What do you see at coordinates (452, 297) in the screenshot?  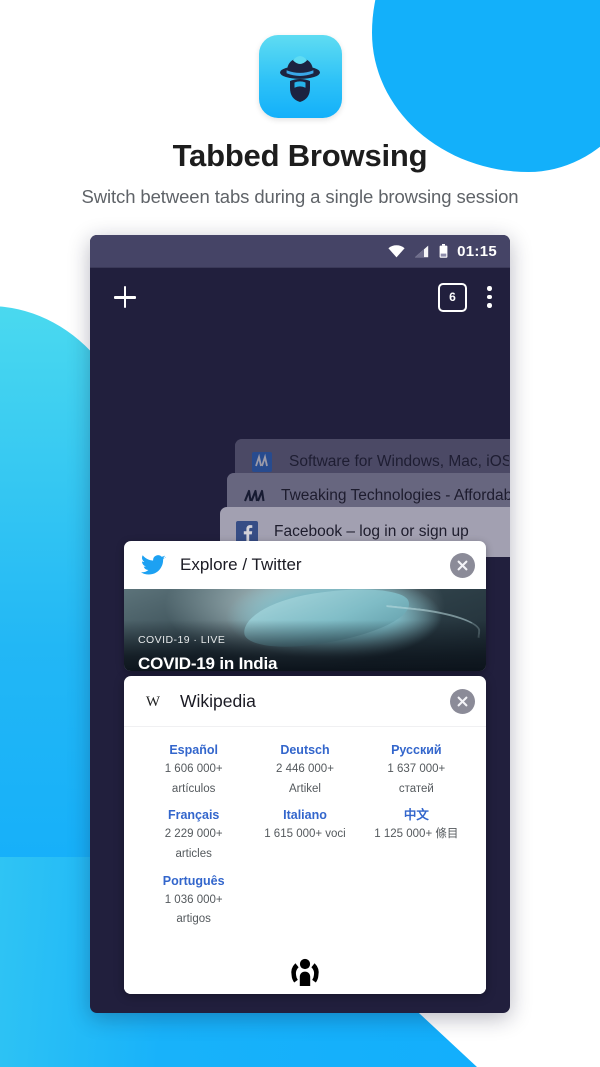 I see `tab-count-button: 6` at bounding box center [452, 297].